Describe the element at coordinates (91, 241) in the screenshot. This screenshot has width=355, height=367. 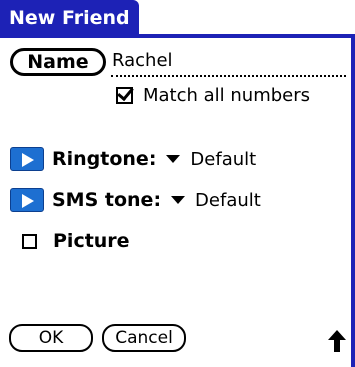
I see `picture-label: Picture` at that location.